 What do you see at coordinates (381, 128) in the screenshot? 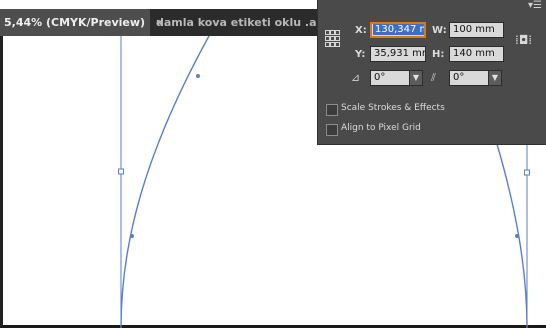
I see `align-pixel-grid-label: Align to Pixel Grid` at bounding box center [381, 128].